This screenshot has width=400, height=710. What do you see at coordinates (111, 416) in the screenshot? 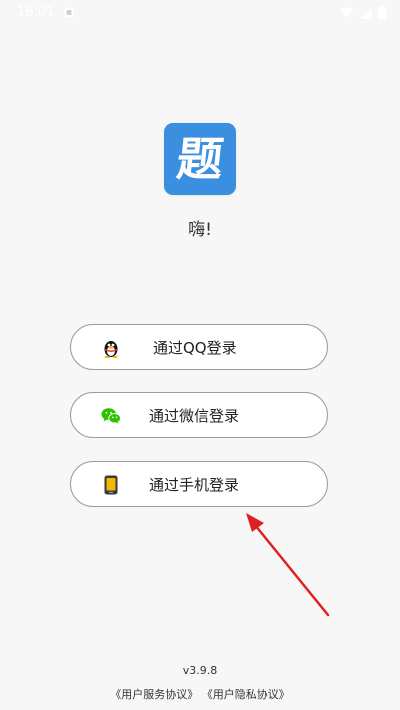
I see `wechat-icon` at bounding box center [111, 416].